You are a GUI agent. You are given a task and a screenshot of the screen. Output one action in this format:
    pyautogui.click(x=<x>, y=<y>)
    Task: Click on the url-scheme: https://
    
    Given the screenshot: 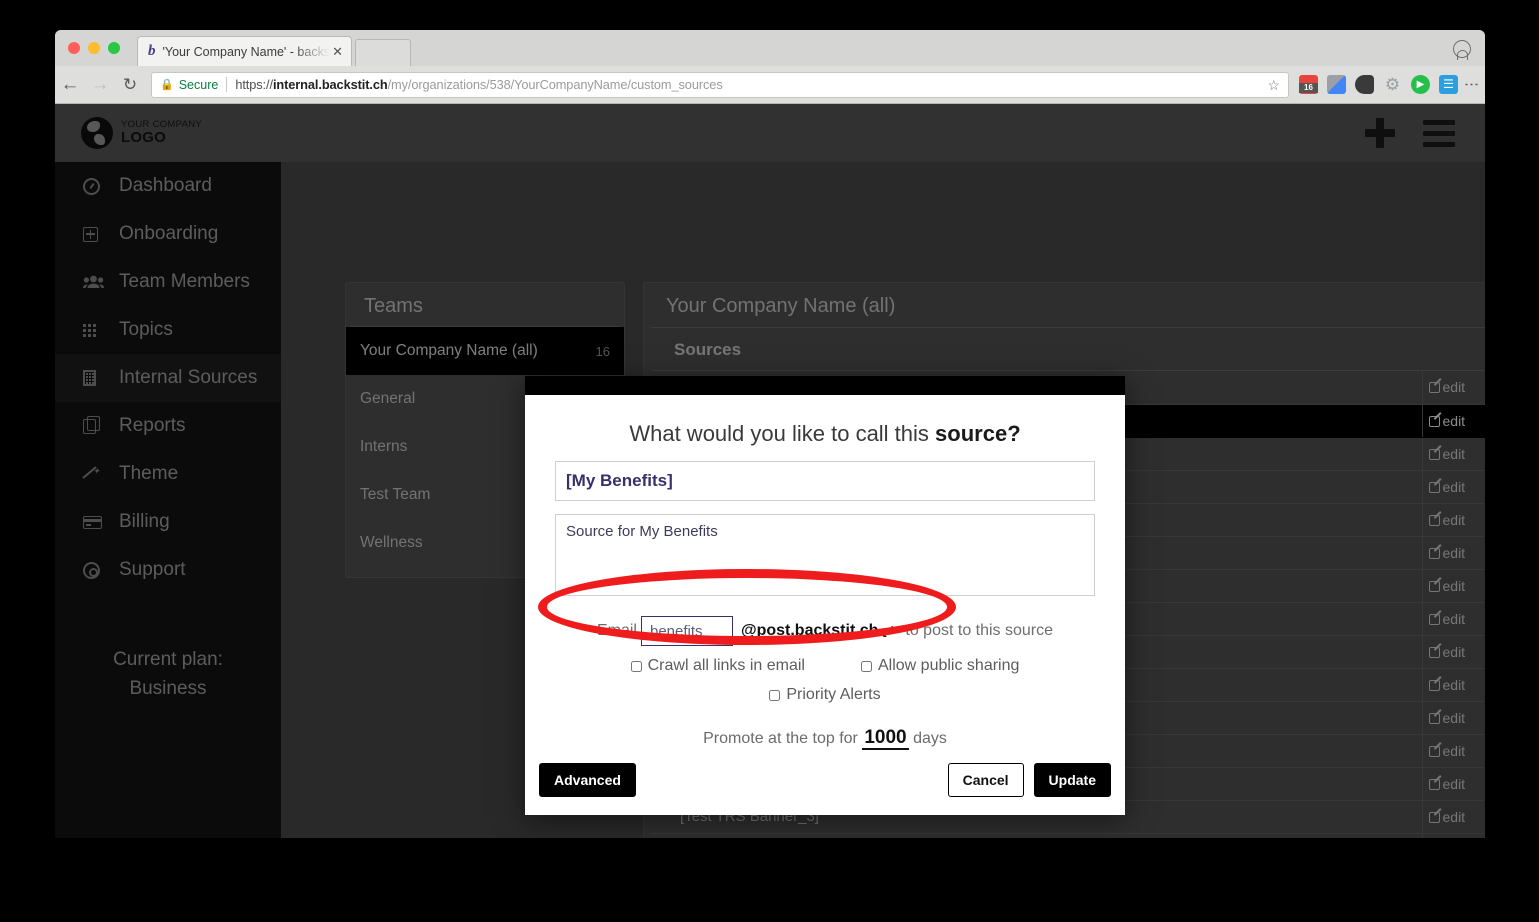 What is the action you would take?
    pyautogui.click(x=254, y=84)
    